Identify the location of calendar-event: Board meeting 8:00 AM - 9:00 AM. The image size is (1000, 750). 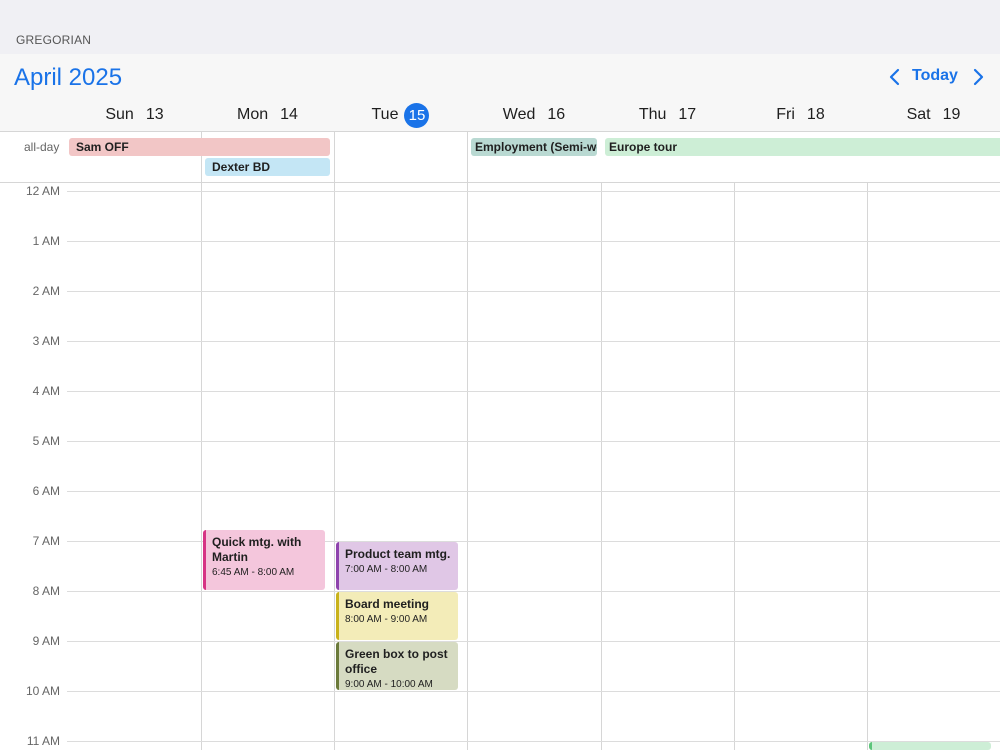
(397, 616).